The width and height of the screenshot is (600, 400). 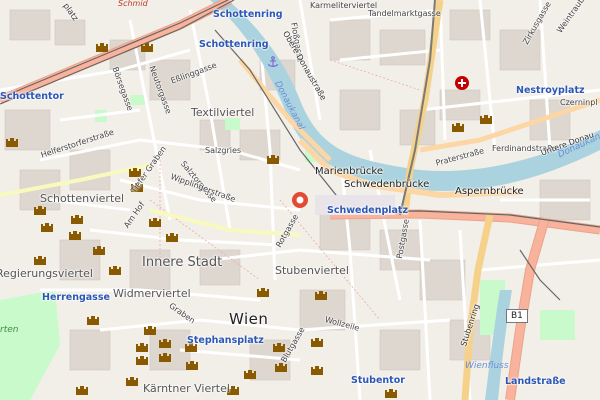 What do you see at coordinates (182, 262) in the screenshot?
I see `district-label-innere-stadt: Innere Stadt` at bounding box center [182, 262].